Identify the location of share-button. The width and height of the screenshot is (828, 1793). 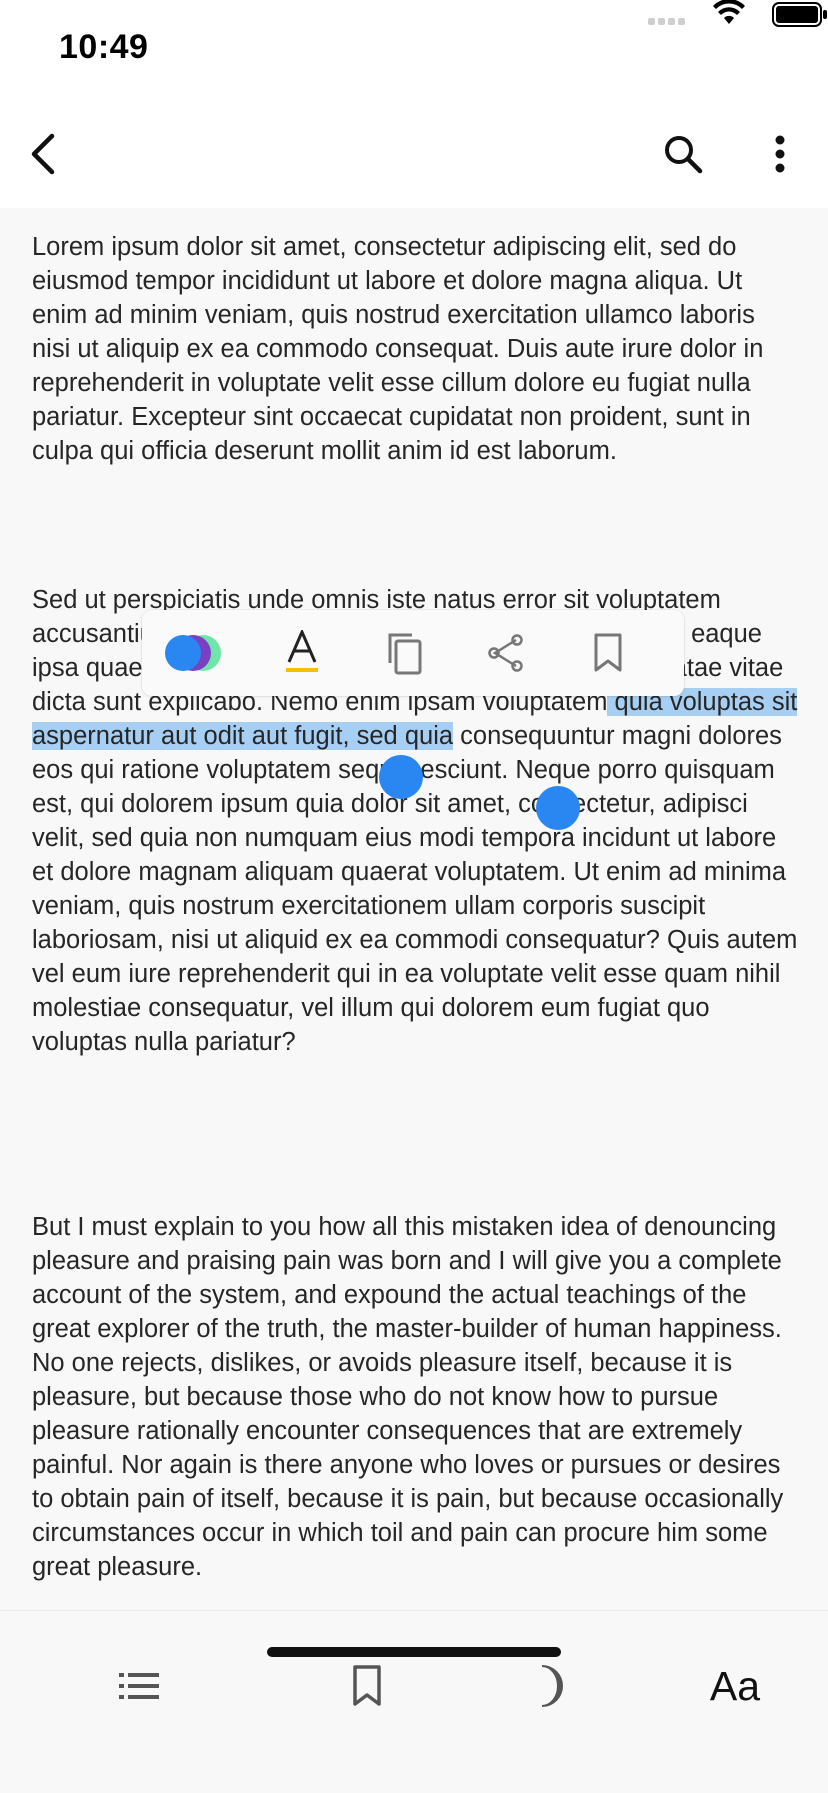
(506, 653).